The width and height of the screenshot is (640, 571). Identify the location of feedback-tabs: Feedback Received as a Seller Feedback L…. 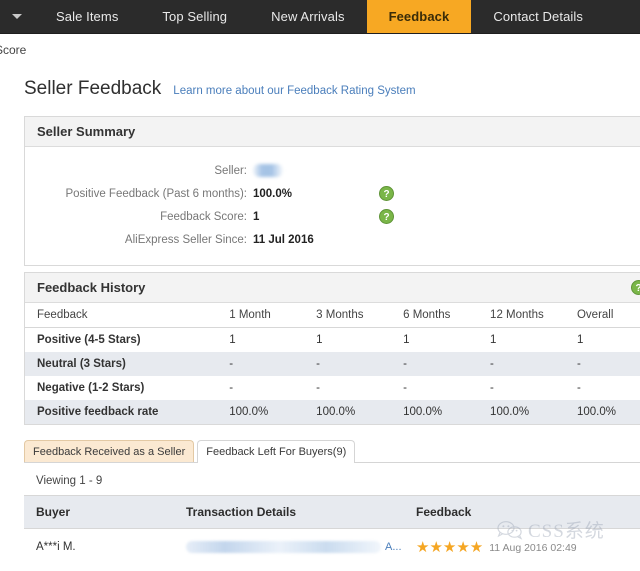
(332, 451).